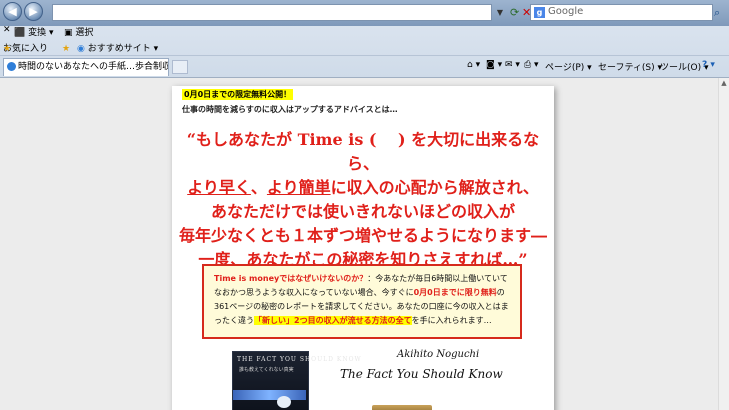 This screenshot has height=410, width=729. What do you see at coordinates (78, 31) in the screenshot?
I see `select-menu: ▣ 選択` at bounding box center [78, 31].